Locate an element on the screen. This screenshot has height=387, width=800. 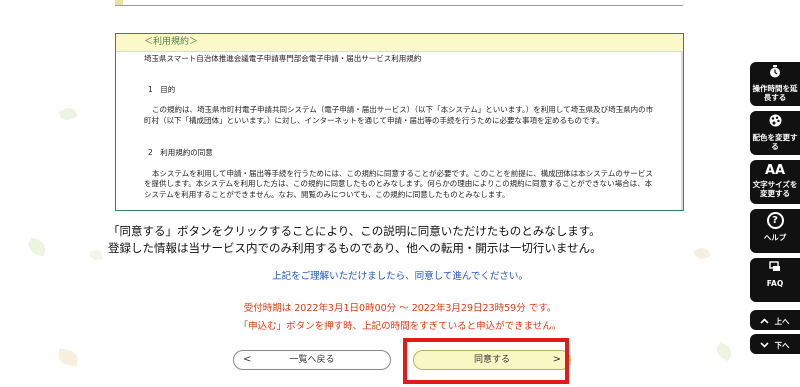
faq-label: FAQ is located at coordinates (775, 283).